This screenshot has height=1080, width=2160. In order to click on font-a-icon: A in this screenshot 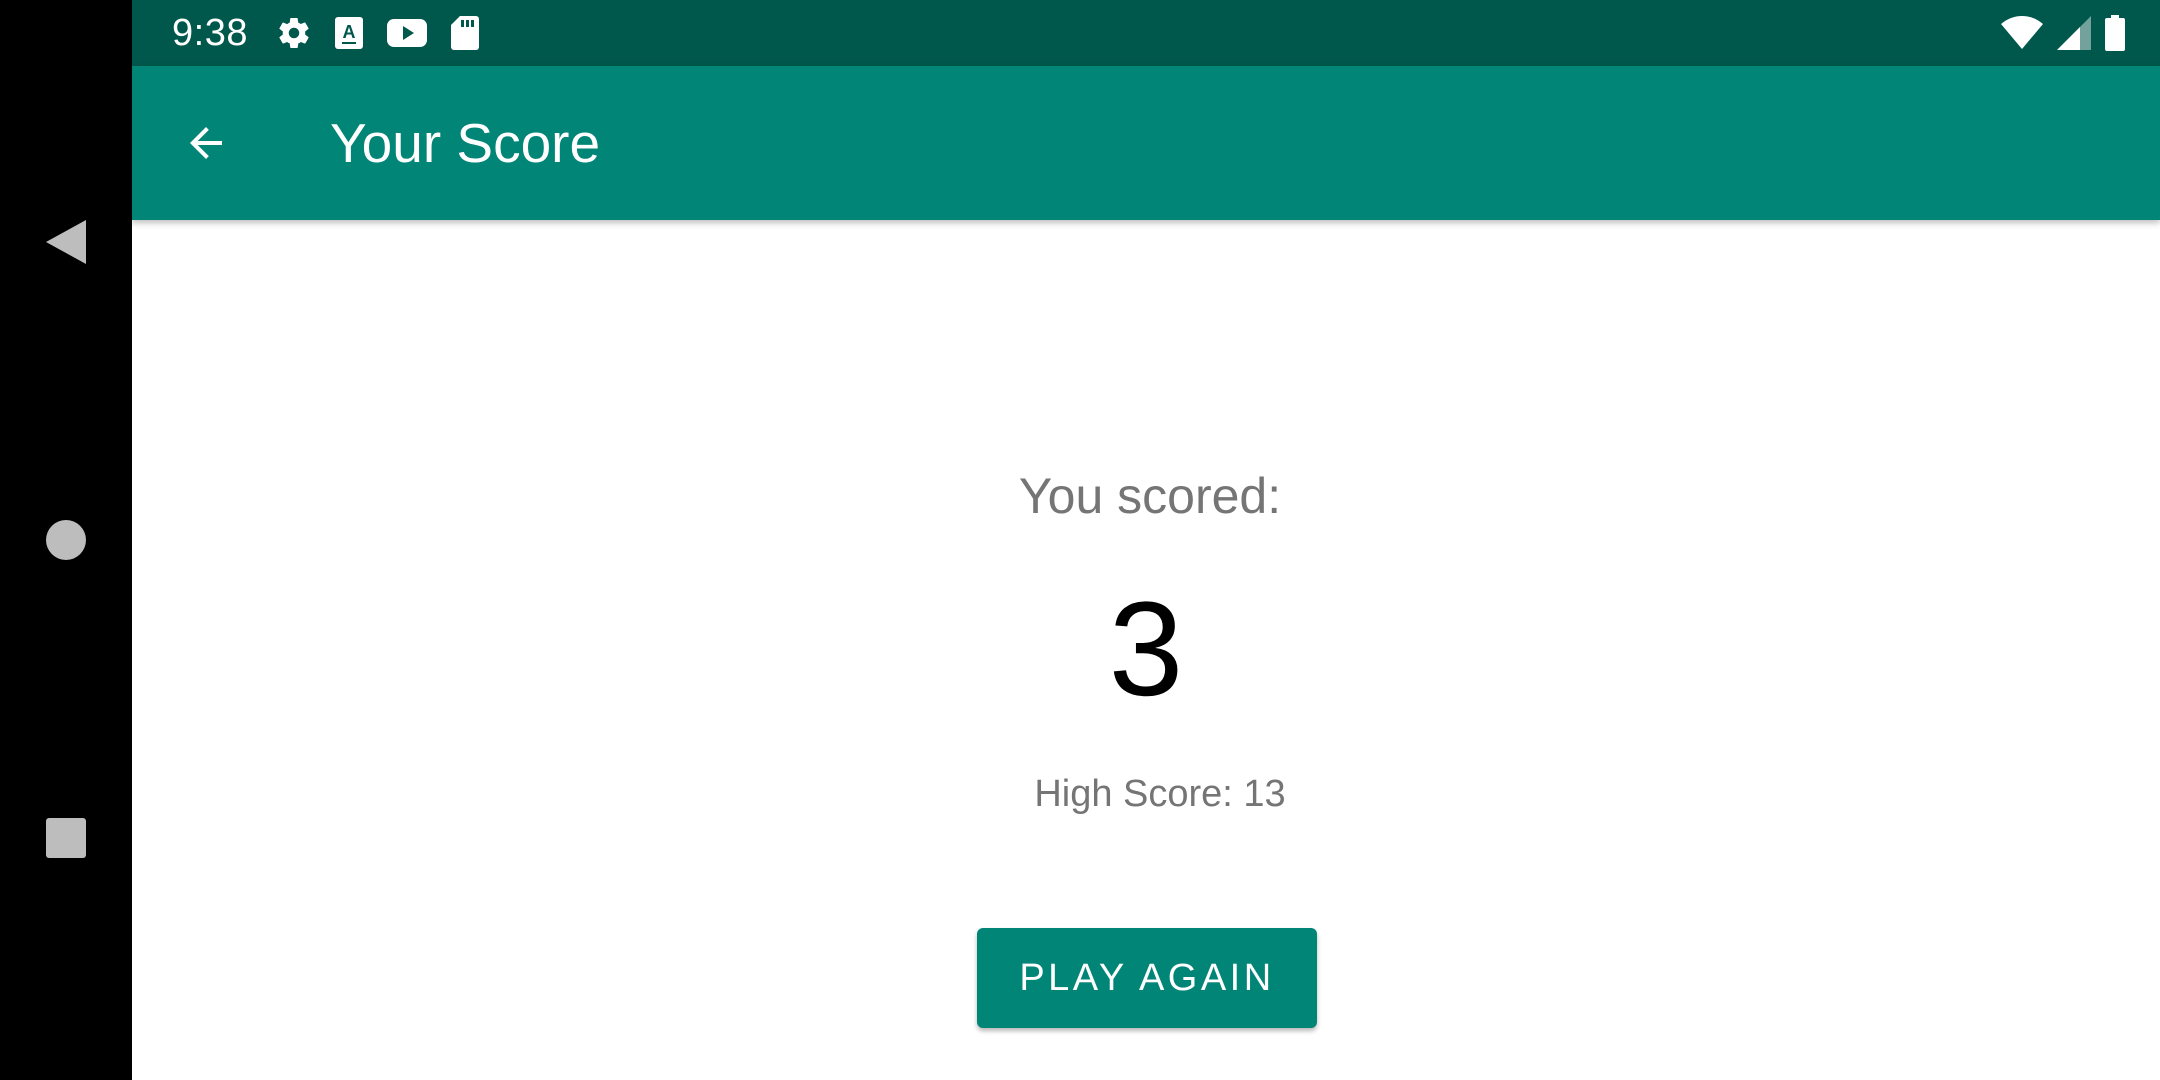, I will do `click(349, 33)`.